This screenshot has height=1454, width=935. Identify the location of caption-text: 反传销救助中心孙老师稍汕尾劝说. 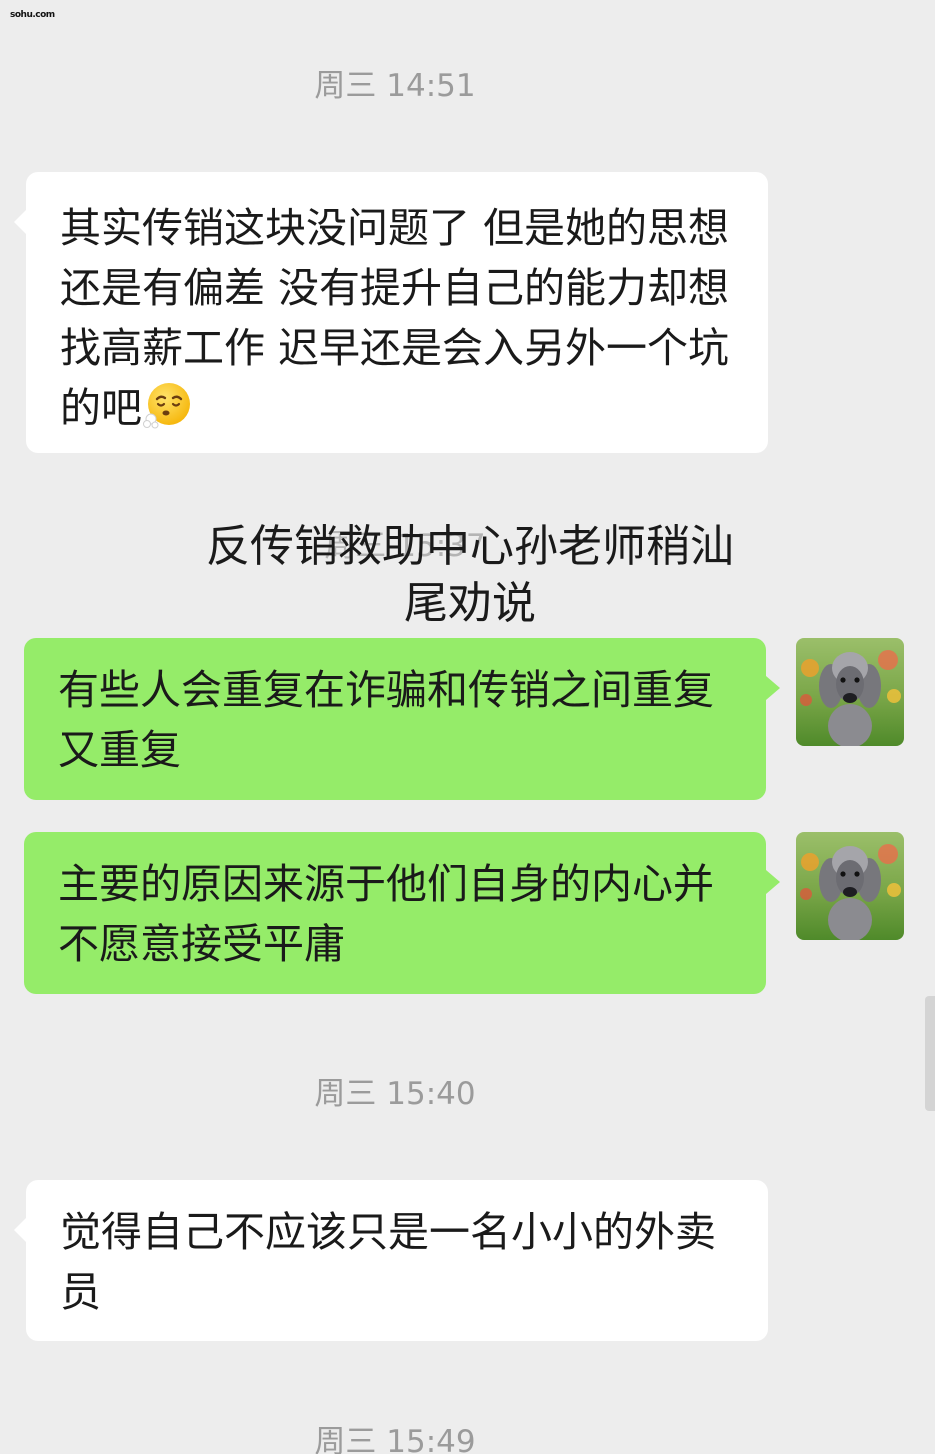
(470, 575).